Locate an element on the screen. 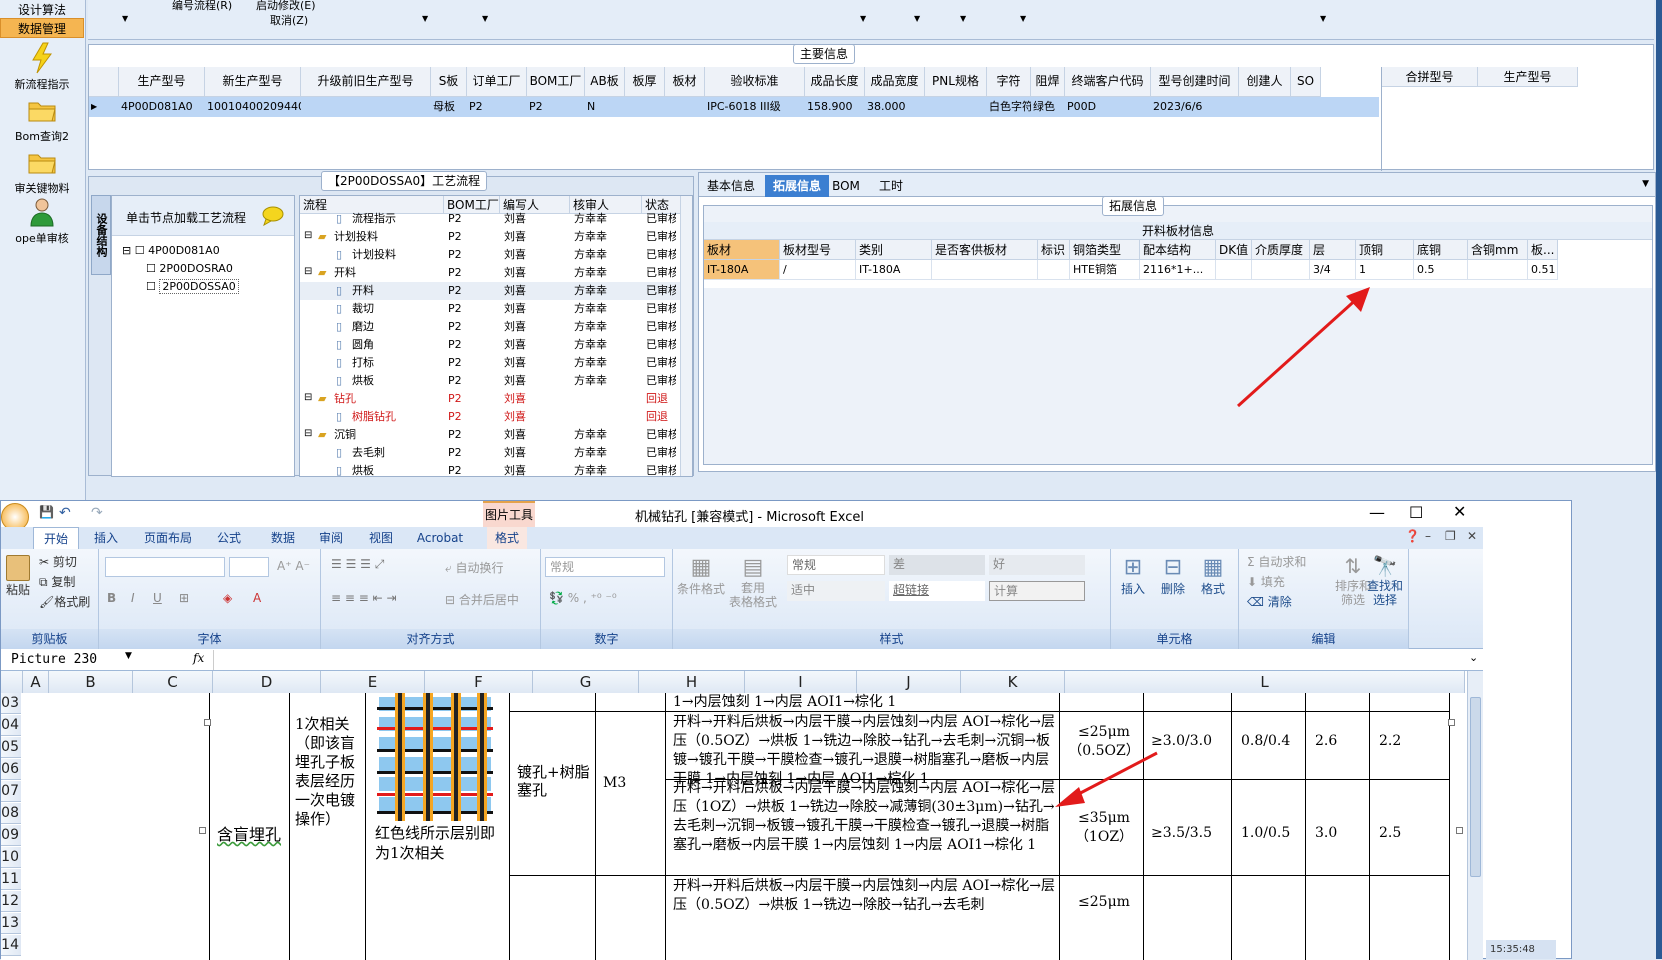 The height and width of the screenshot is (960, 1662). table-cell: 3/4 is located at coordinates (1333, 270).